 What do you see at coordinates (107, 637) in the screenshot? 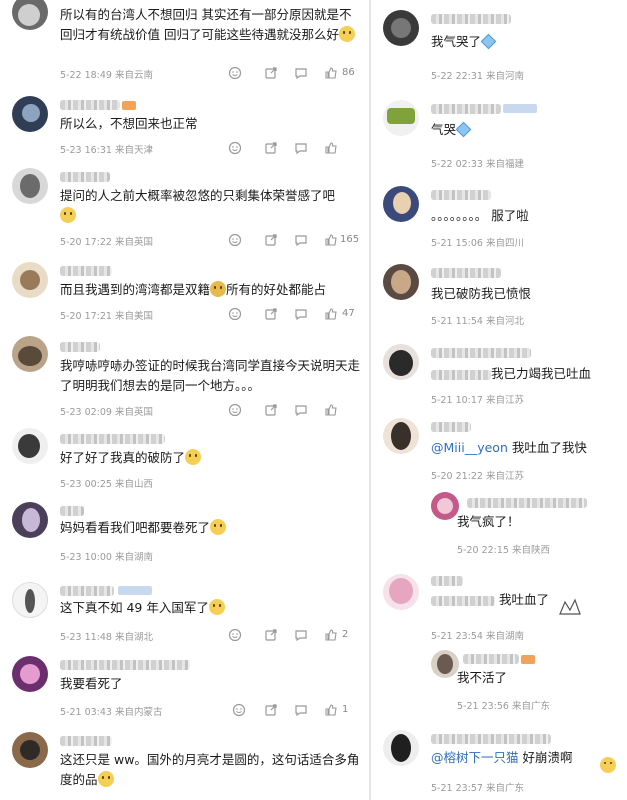
I see `comment-meta: 5-23 11:48 来自湖北` at bounding box center [107, 637].